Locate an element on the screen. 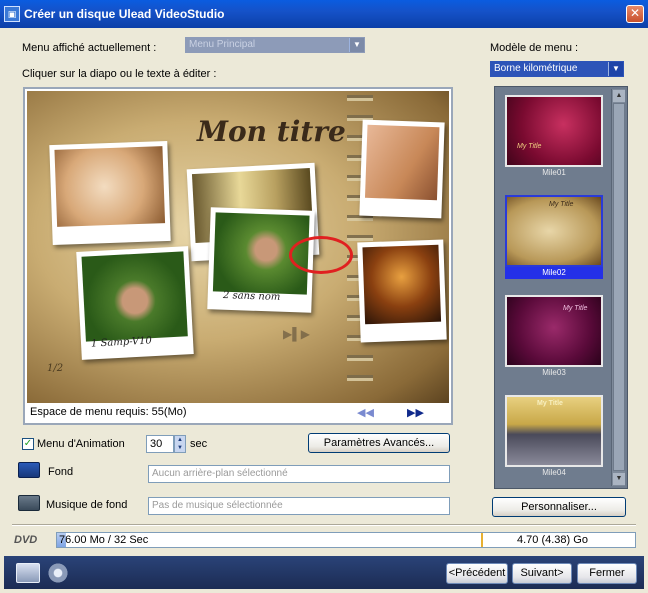  music-icon is located at coordinates (29, 503).